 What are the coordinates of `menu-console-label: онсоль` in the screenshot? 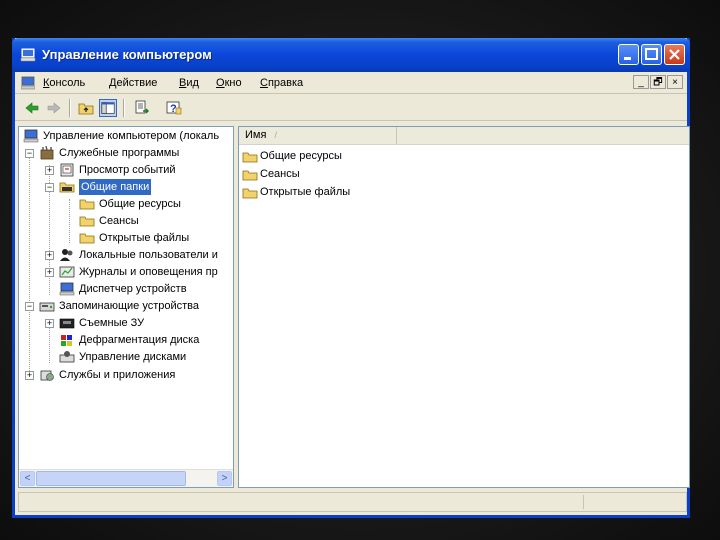 It's located at (67, 83).